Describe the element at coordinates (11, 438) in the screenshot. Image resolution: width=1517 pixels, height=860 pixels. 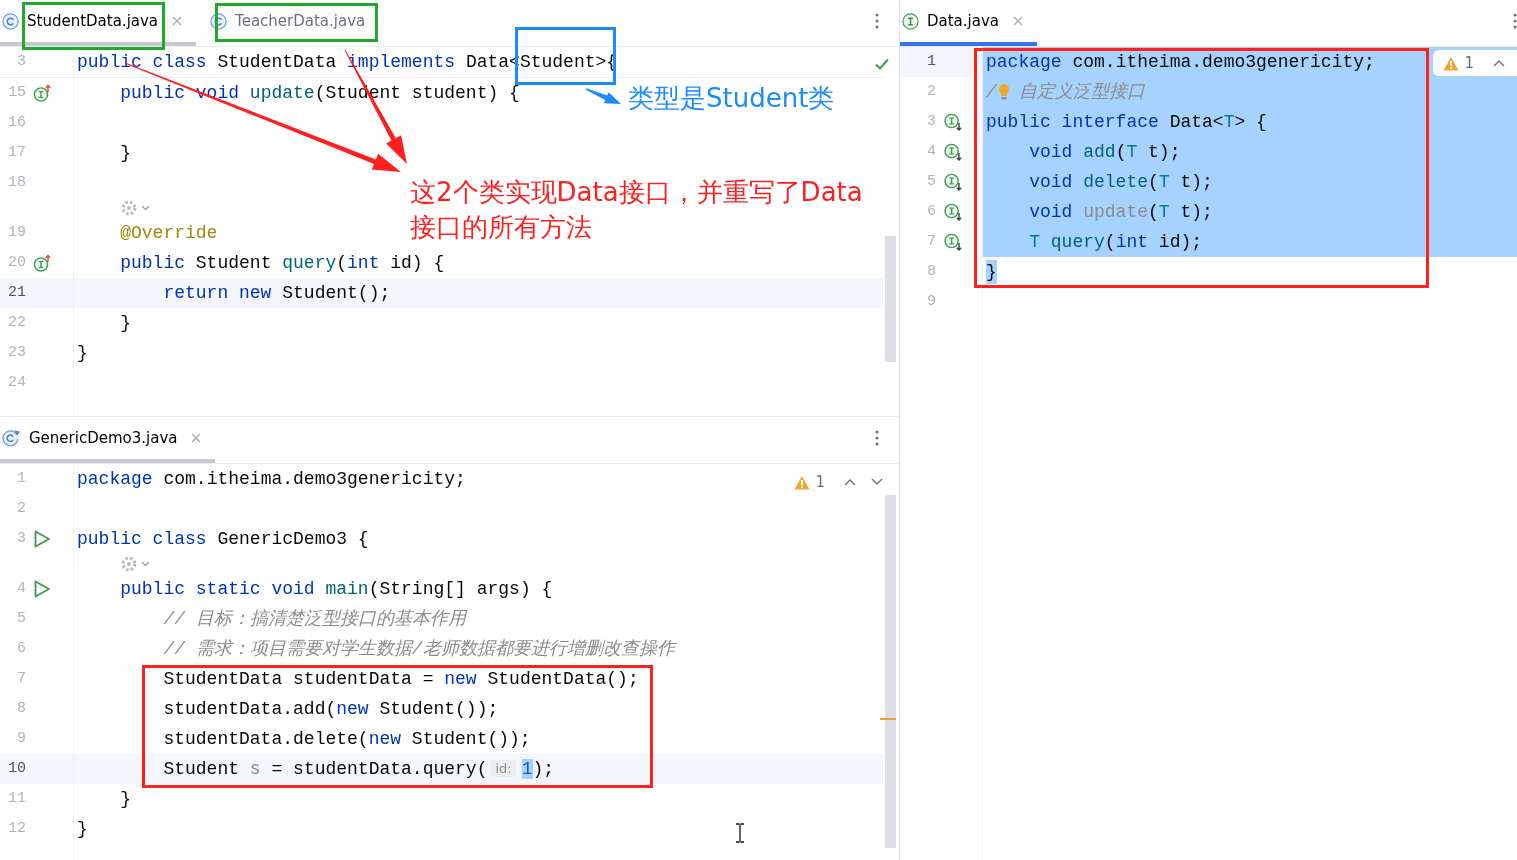
I see `circled-c-arrow-icon` at that location.